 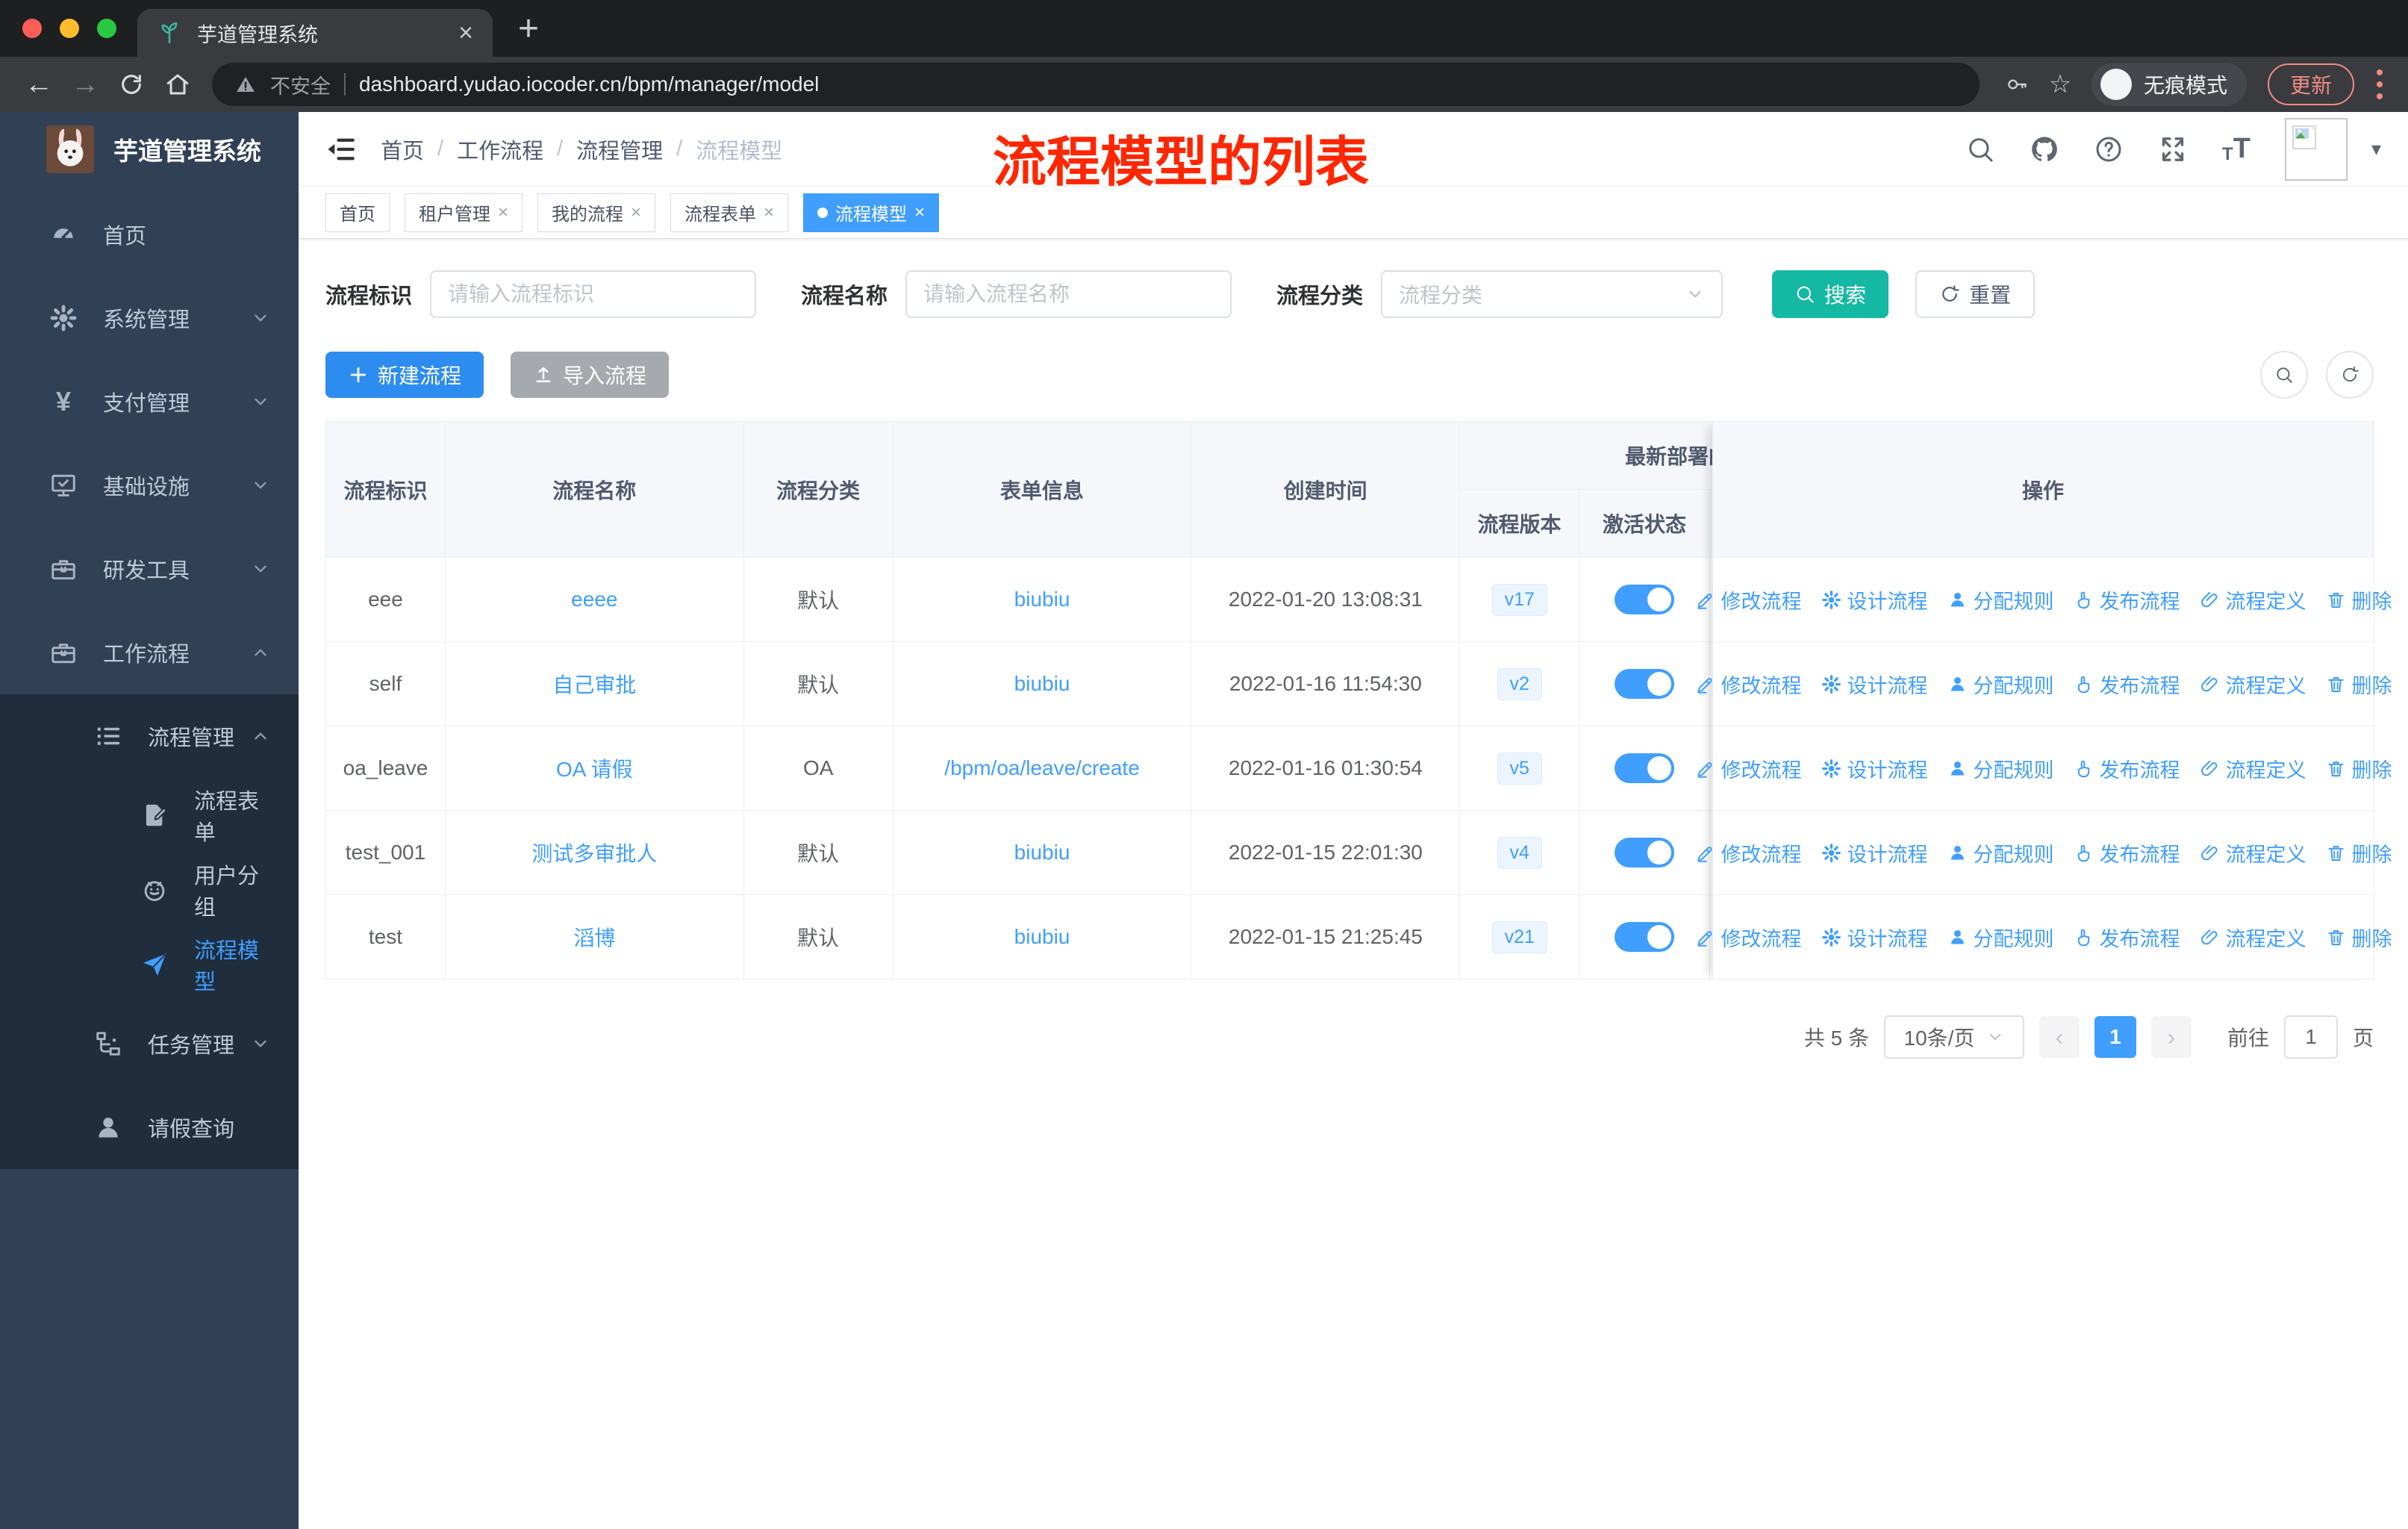 I want to click on sidebar-fold-icon, so click(x=341, y=149).